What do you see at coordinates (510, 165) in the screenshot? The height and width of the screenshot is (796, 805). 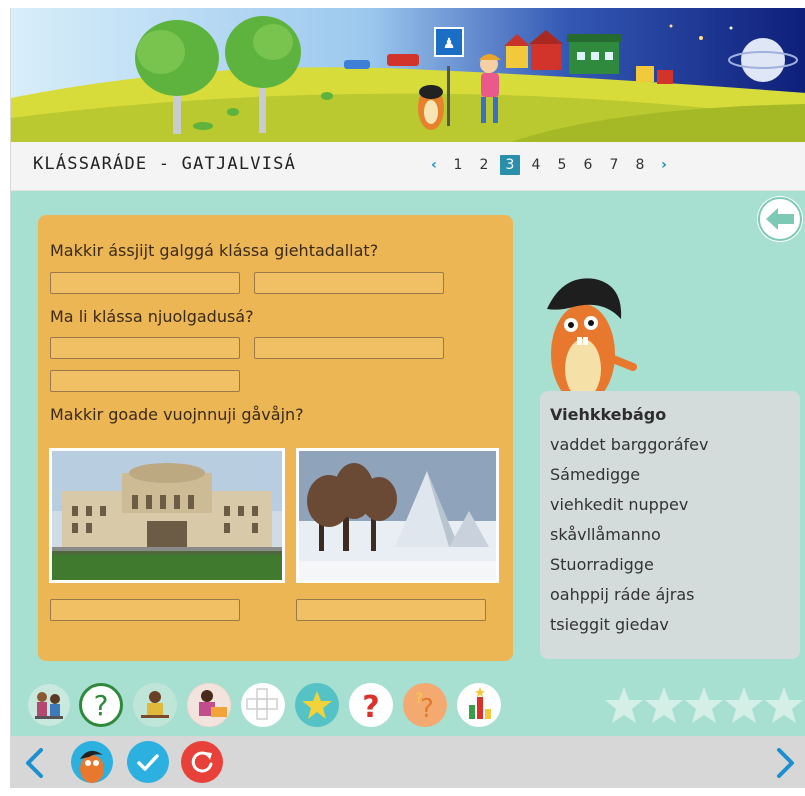 I see `page-link-3-current: 3` at bounding box center [510, 165].